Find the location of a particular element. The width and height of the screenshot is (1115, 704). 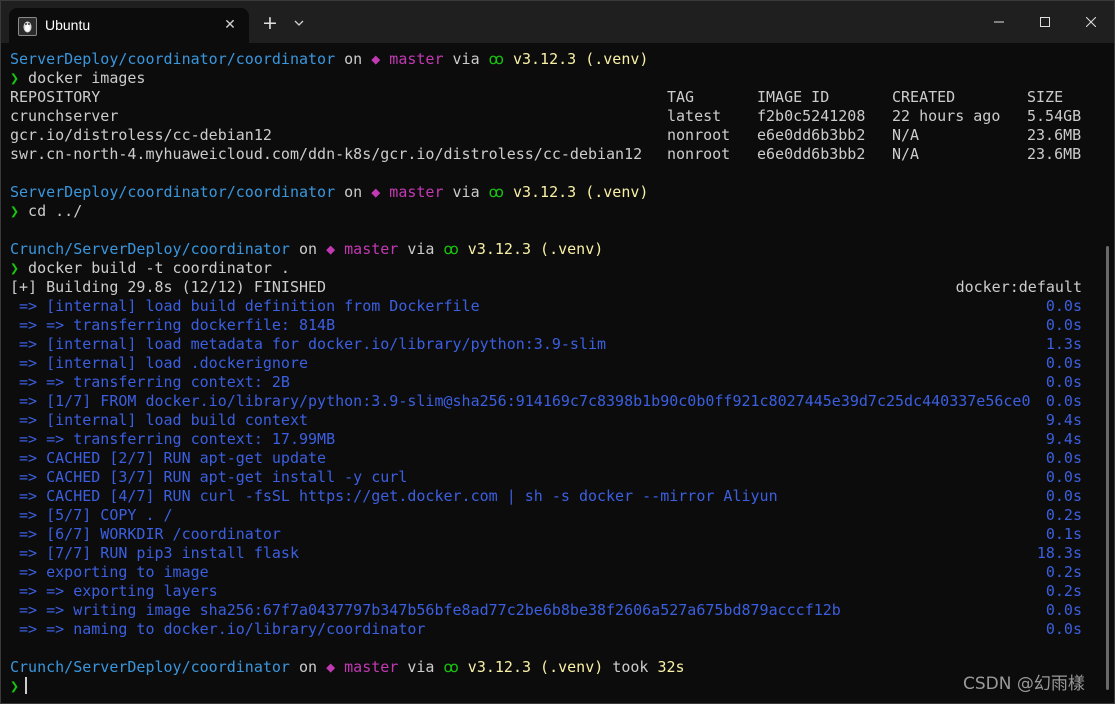

build-step-line: => [internal] load build context 9.4s is located at coordinates (546, 420).